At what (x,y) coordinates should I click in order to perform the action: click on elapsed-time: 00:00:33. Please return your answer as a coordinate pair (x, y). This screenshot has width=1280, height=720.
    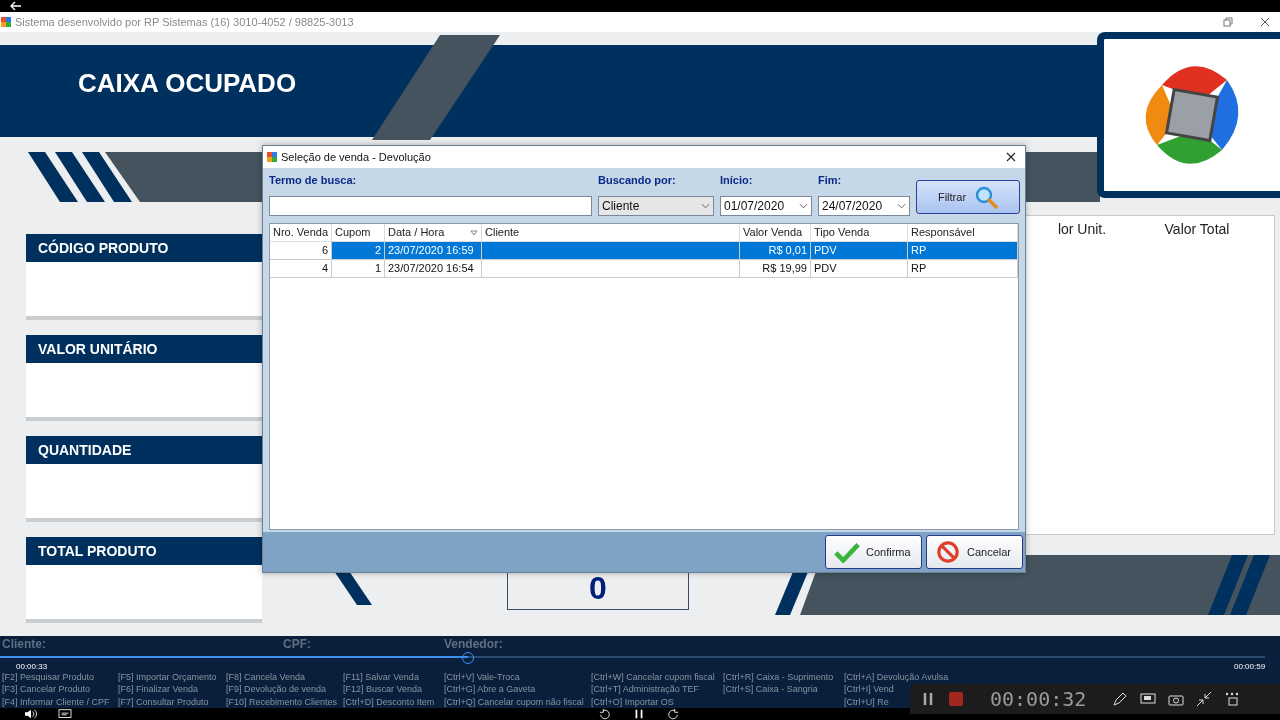
    Looking at the image, I should click on (32, 666).